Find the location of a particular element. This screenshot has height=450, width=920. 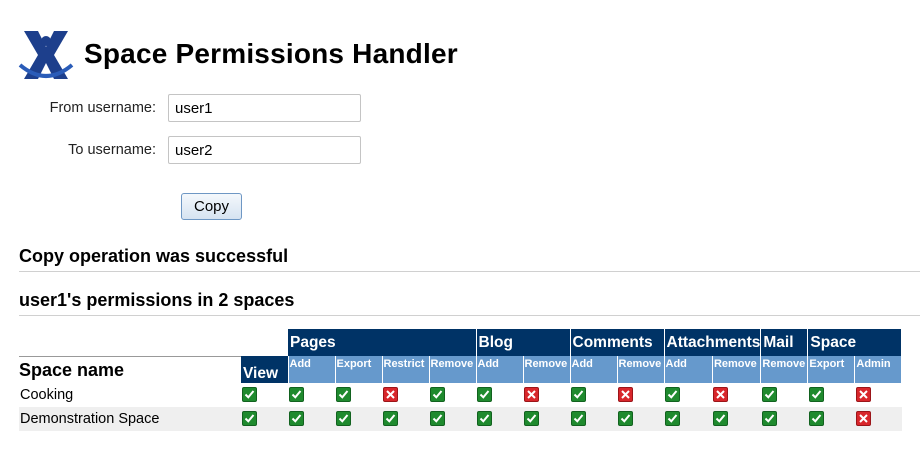

table-row: Demonstration Space is located at coordinates (460, 419).